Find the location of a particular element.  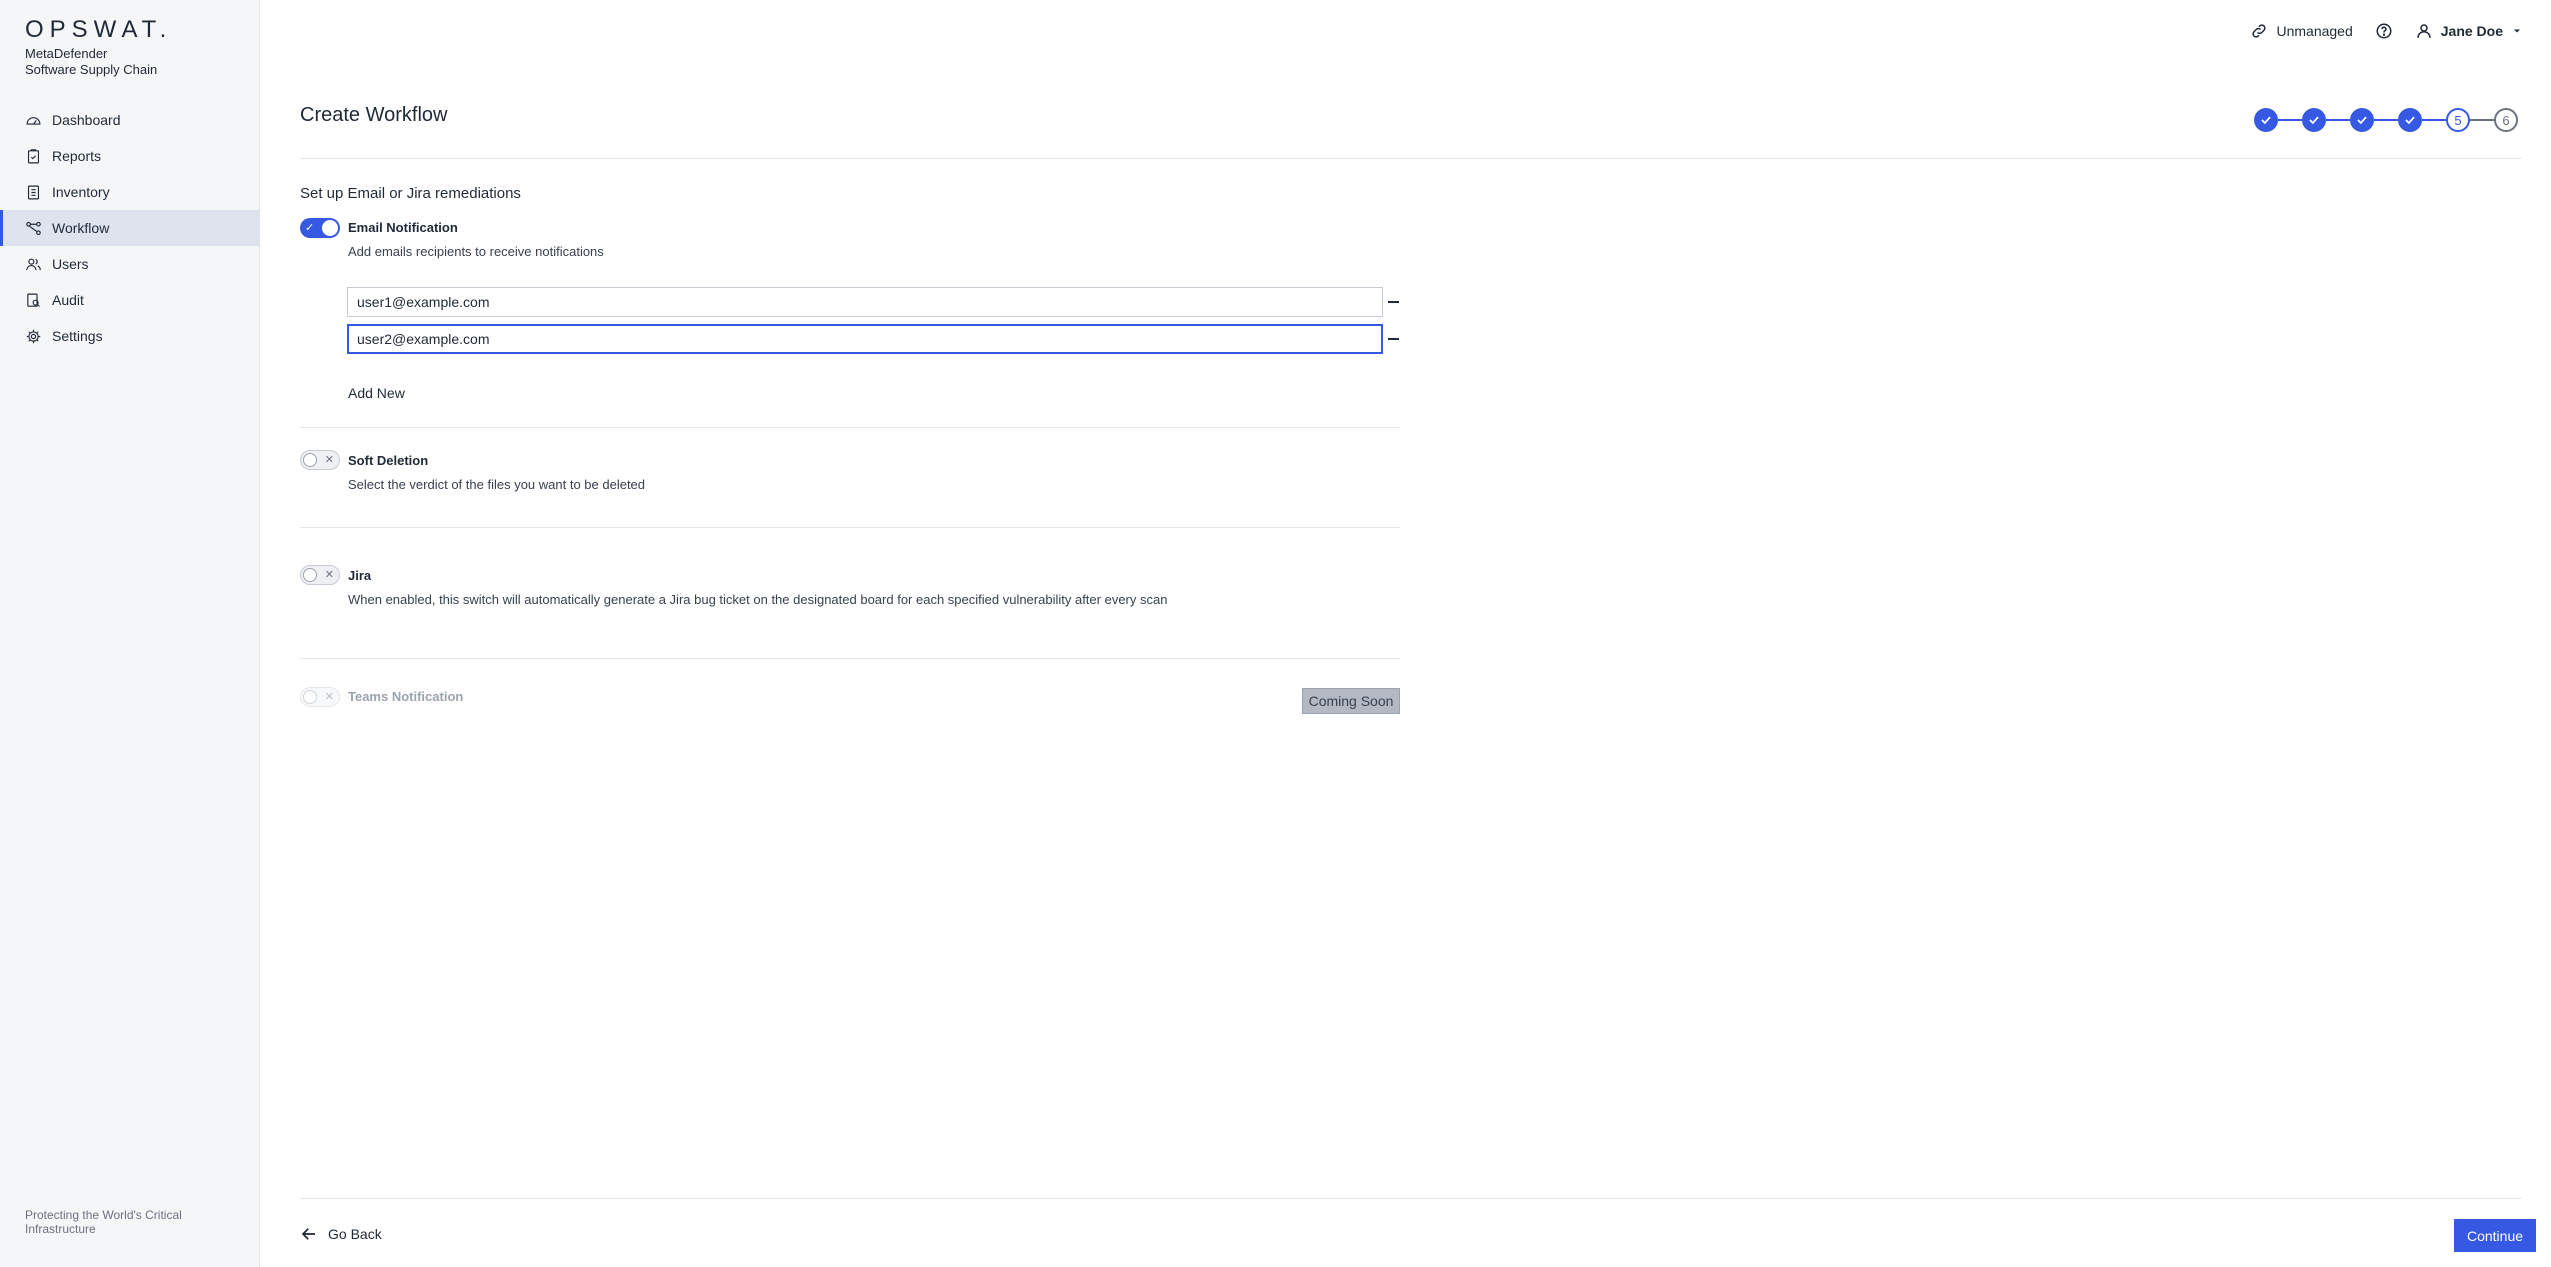

help-button is located at coordinates (2384, 31).